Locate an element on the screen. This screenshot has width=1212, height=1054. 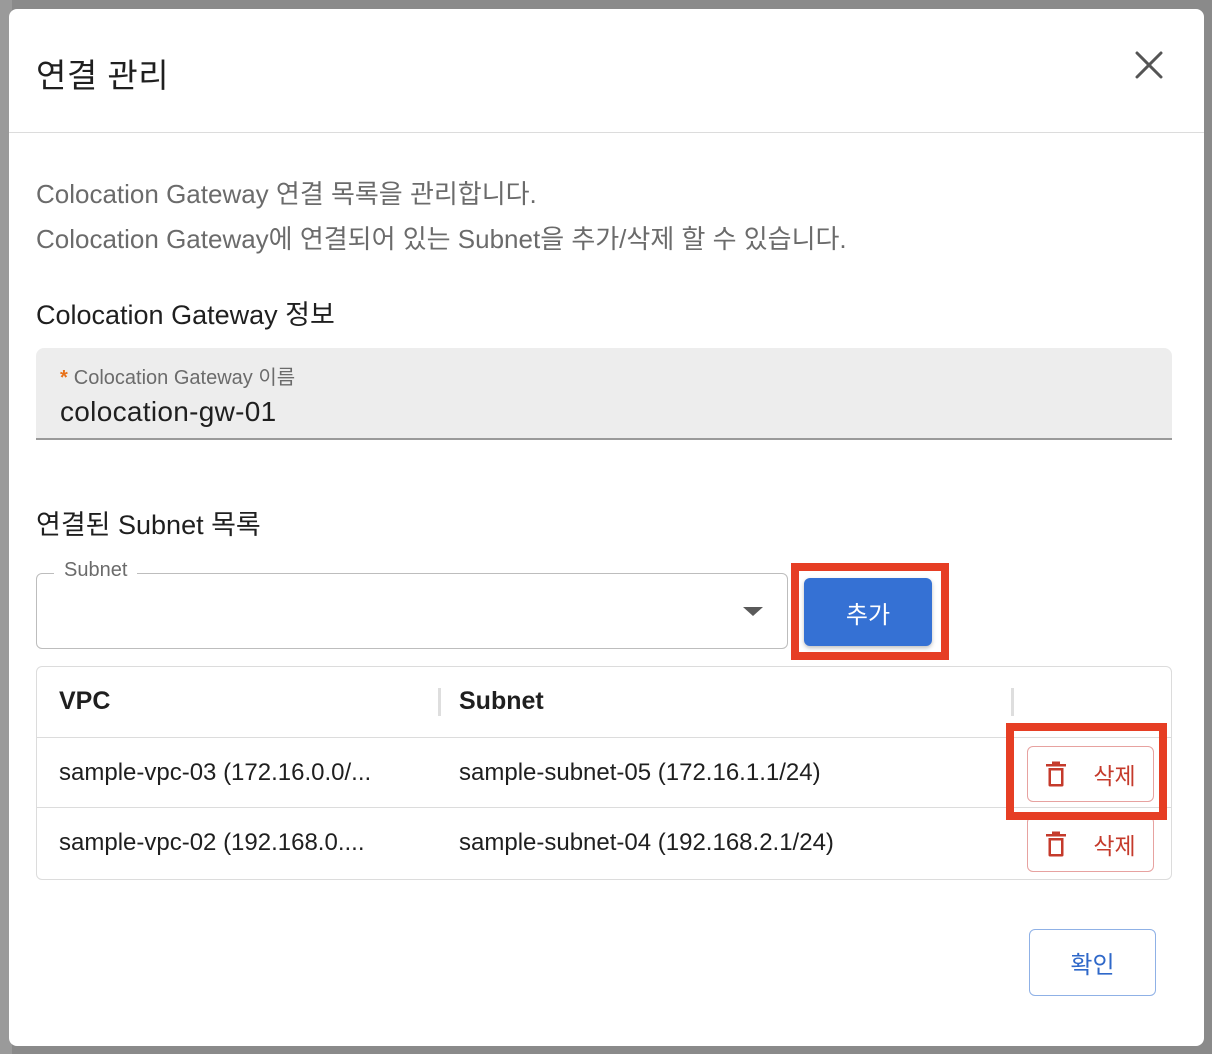
confirm-button: 확인 is located at coordinates (1092, 962).